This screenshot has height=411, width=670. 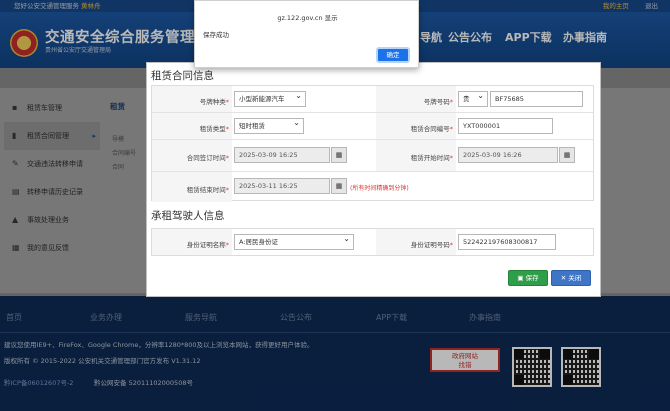 What do you see at coordinates (207, 245) in the screenshot?
I see `id-type-label: 身份证明名称*` at bounding box center [207, 245].